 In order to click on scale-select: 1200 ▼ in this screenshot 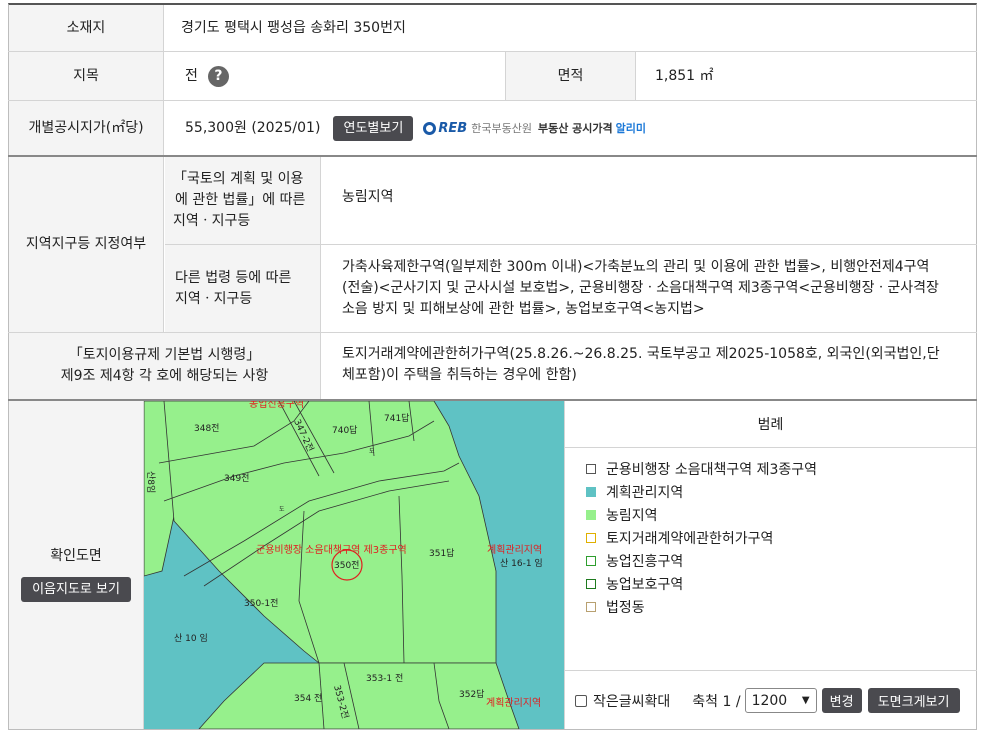, I will do `click(780, 700)`.